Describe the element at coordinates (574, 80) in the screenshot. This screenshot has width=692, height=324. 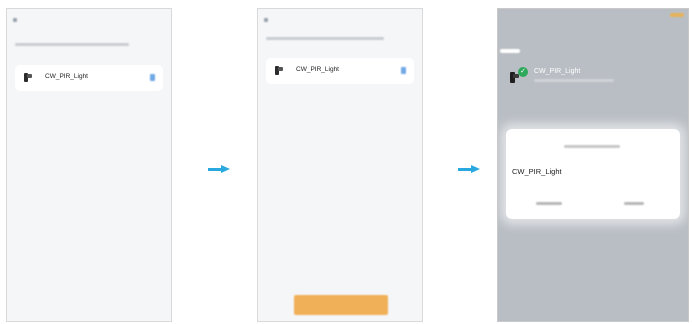
I see `device-subtitle-blurred` at that location.